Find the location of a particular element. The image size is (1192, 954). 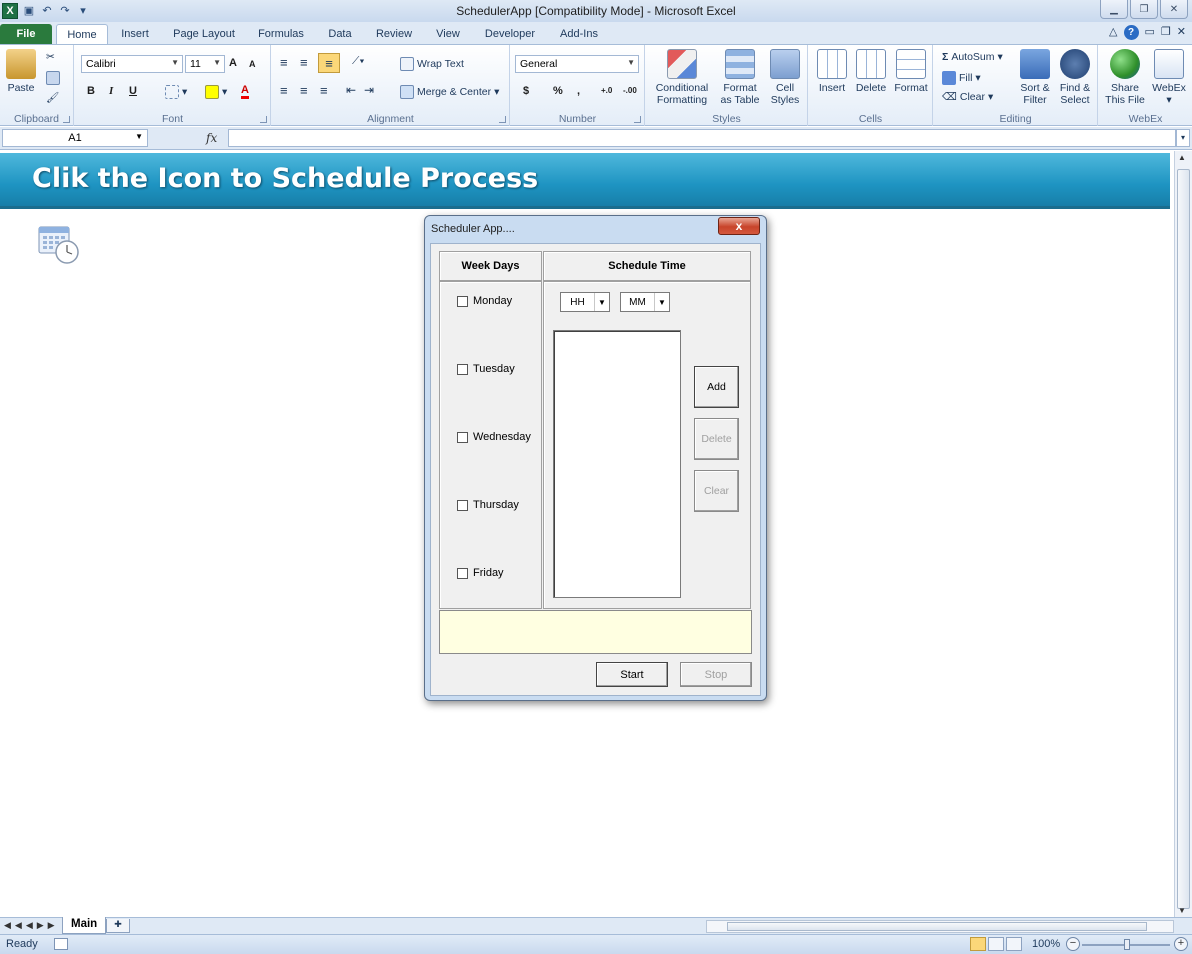

scroll-down-icon: ▼ is located at coordinates (1182, 910).